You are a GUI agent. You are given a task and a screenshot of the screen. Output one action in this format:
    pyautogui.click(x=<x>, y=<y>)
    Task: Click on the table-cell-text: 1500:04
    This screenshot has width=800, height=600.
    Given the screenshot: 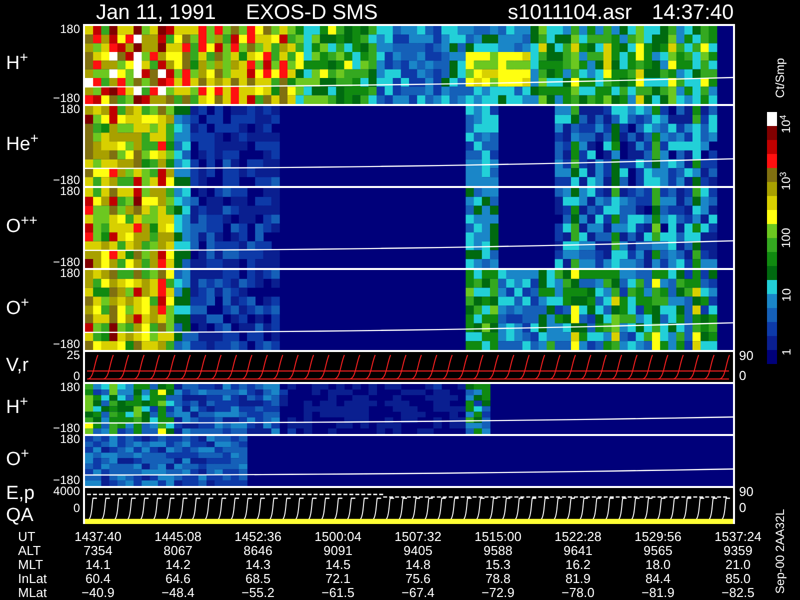 What is the action you would take?
    pyautogui.click(x=338, y=537)
    